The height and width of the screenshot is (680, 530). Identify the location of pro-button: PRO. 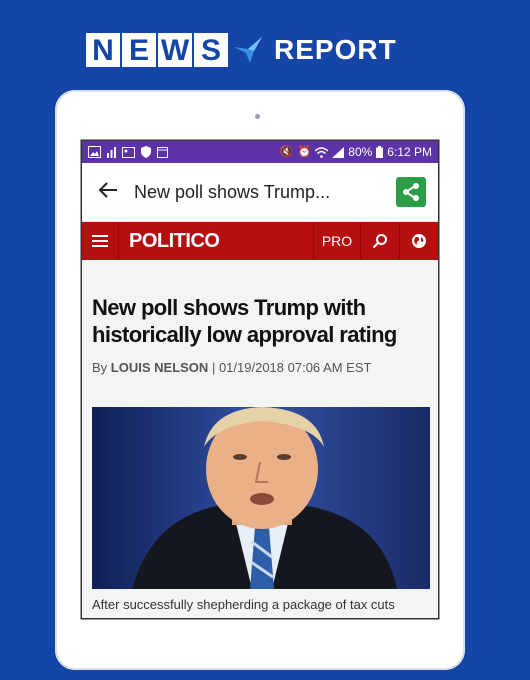
(336, 241).